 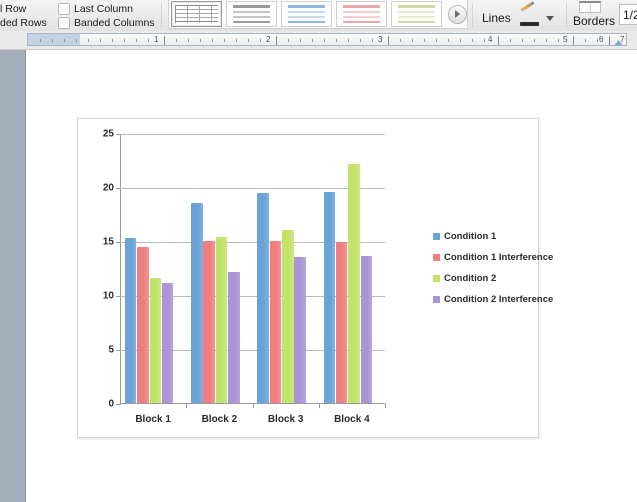 What do you see at coordinates (268, 39) in the screenshot?
I see `ruler-mark-2: 2` at bounding box center [268, 39].